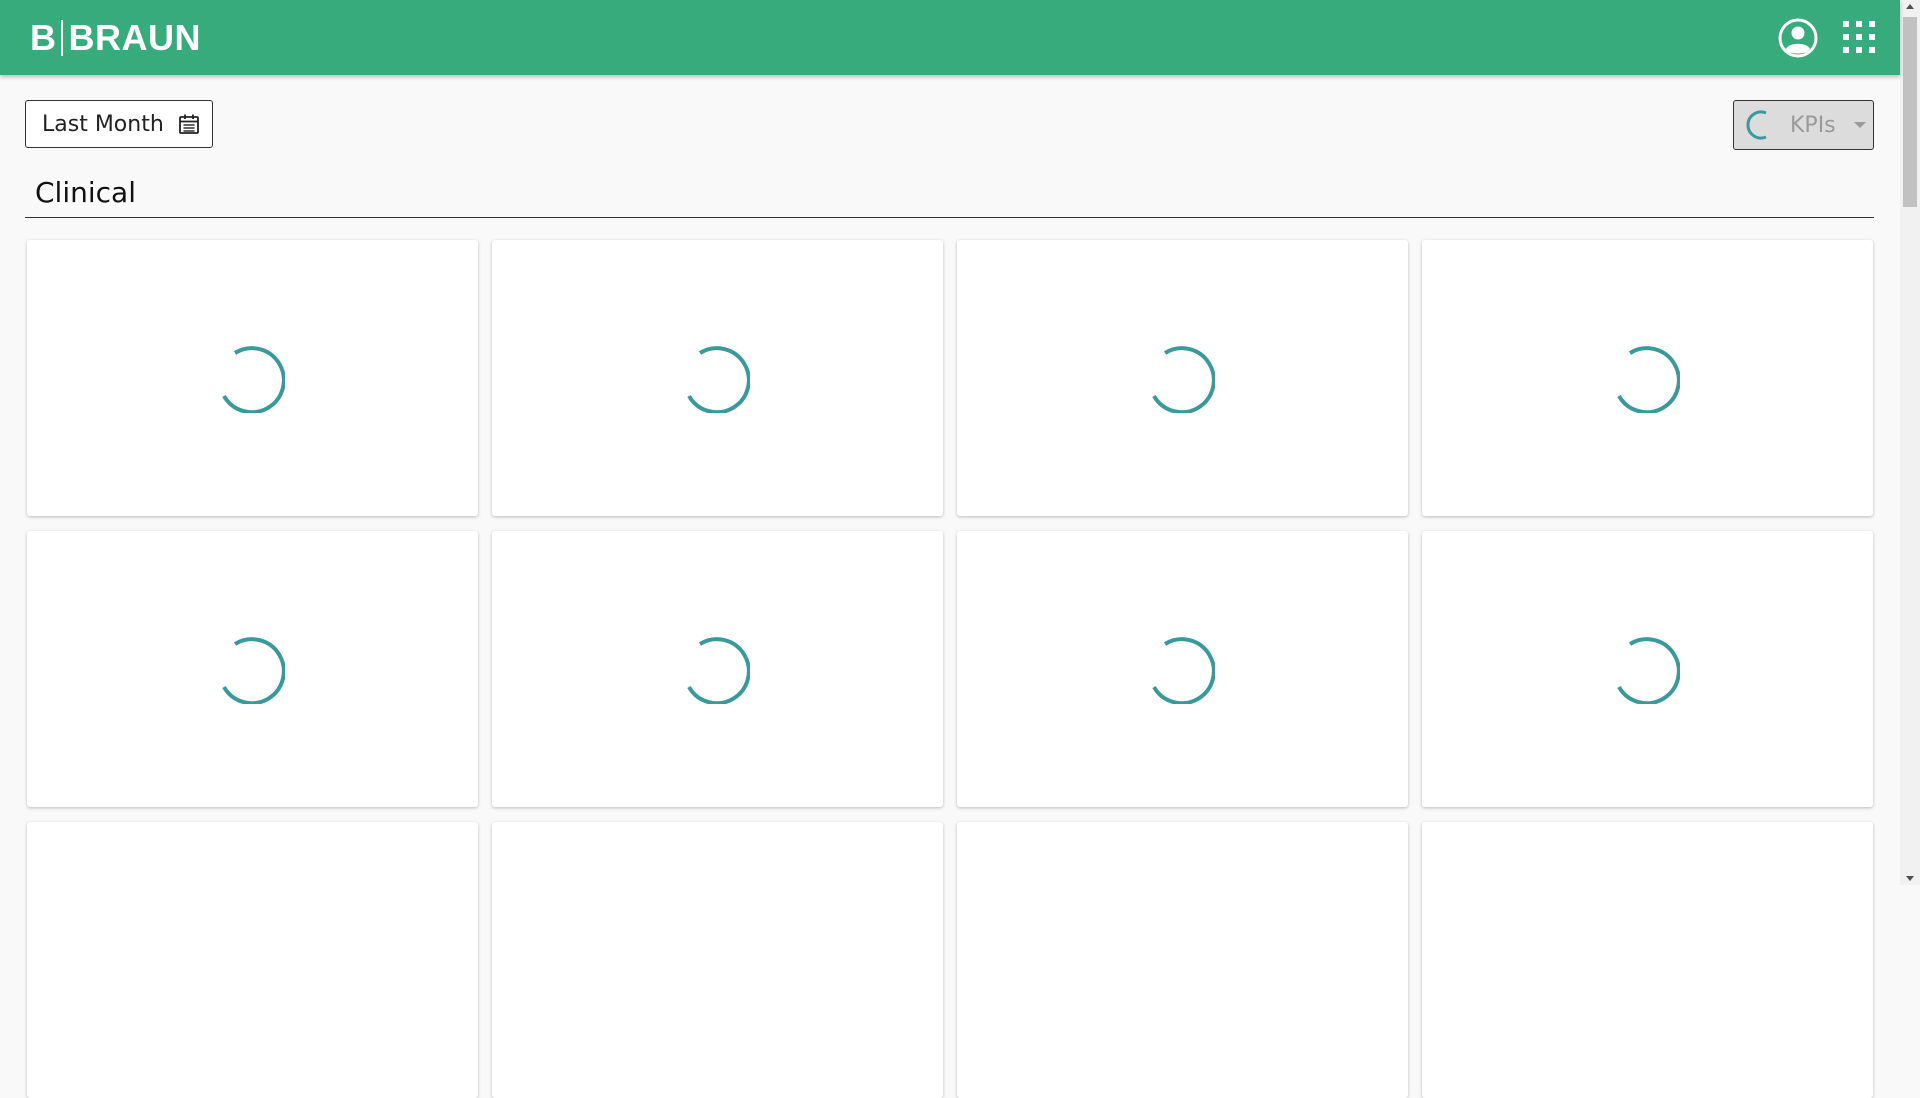 The height and width of the screenshot is (1098, 1920). Describe the element at coordinates (134, 37) in the screenshot. I see `logo-wordmark: BRAUN` at that location.